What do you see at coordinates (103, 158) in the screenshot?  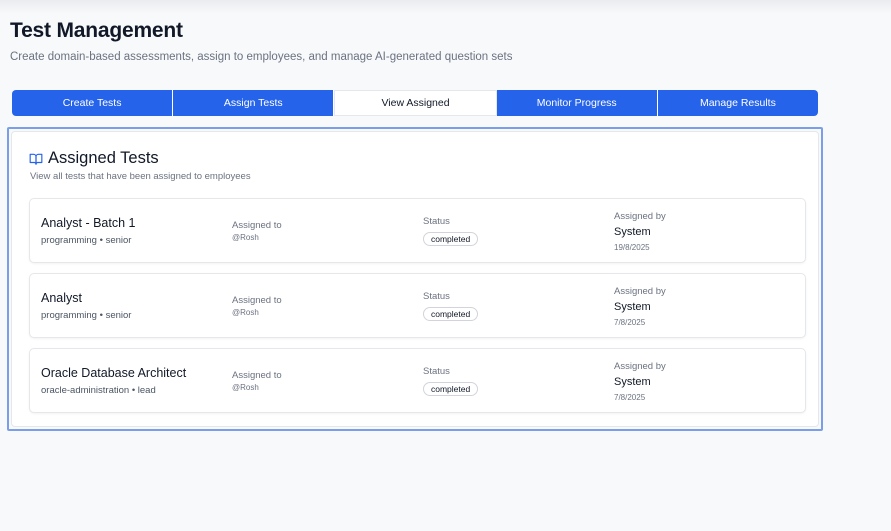 I see `card-title: Assigned Tests` at bounding box center [103, 158].